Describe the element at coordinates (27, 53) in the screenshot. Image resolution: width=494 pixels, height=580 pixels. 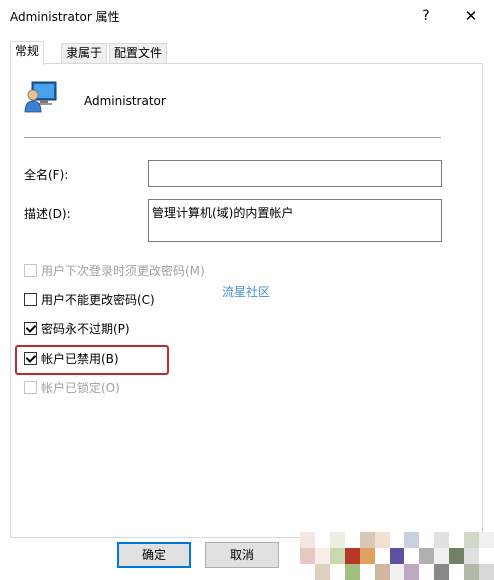
I see `tab-general: 常规` at that location.